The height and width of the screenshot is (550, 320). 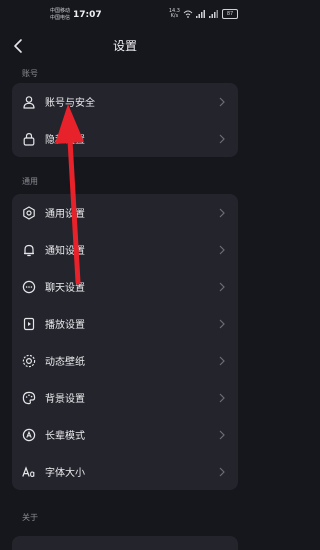 I want to click on settings-row-chat: 聊天设置, so click(x=125, y=286).